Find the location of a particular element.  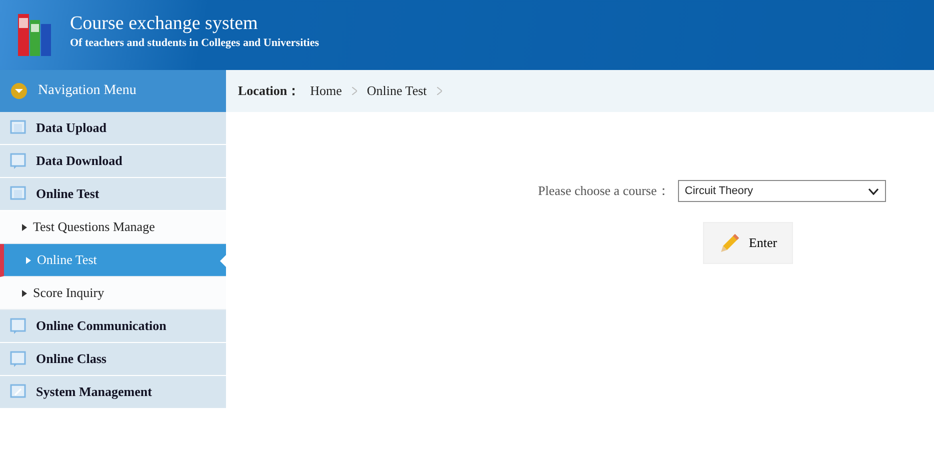

breadcrumb-link: Online Test is located at coordinates (396, 91).